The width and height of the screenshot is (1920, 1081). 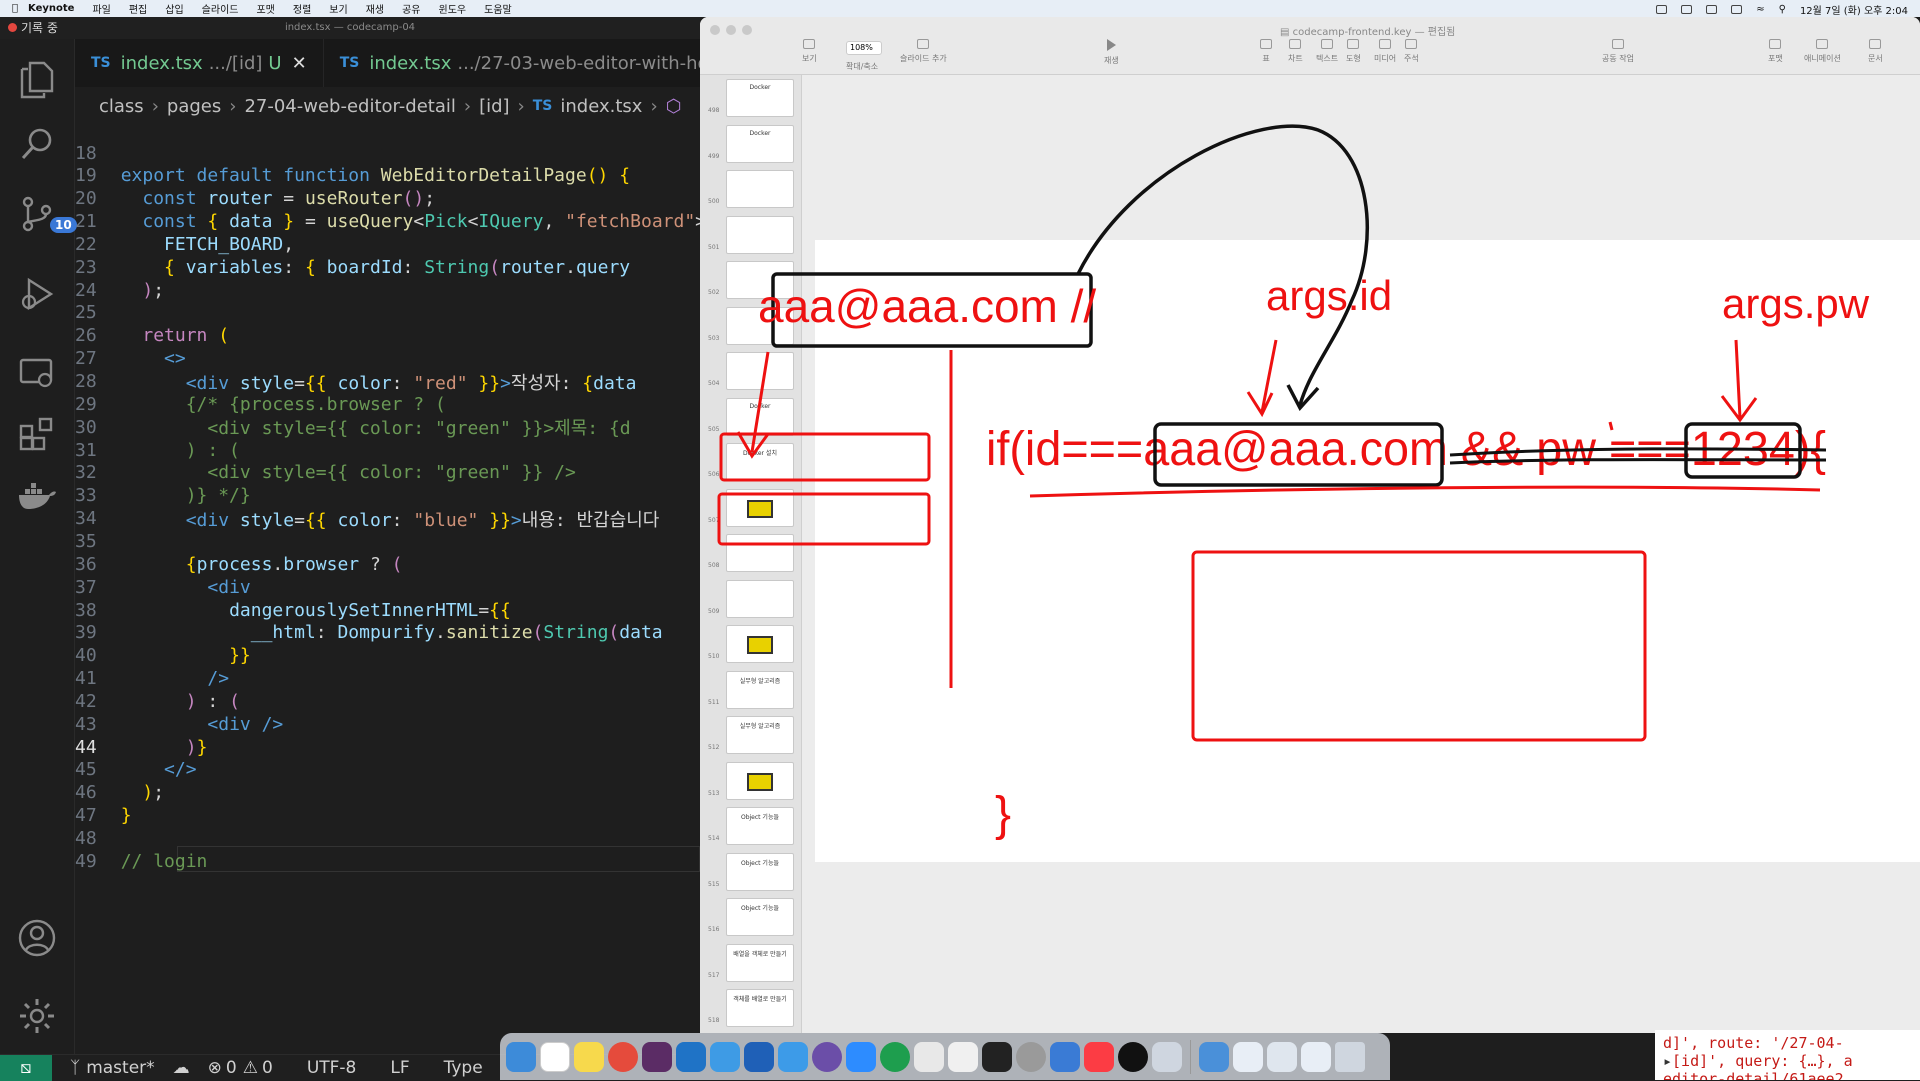 What do you see at coordinates (220, 8) in the screenshot?
I see `menu-slide: 슬라이드` at bounding box center [220, 8].